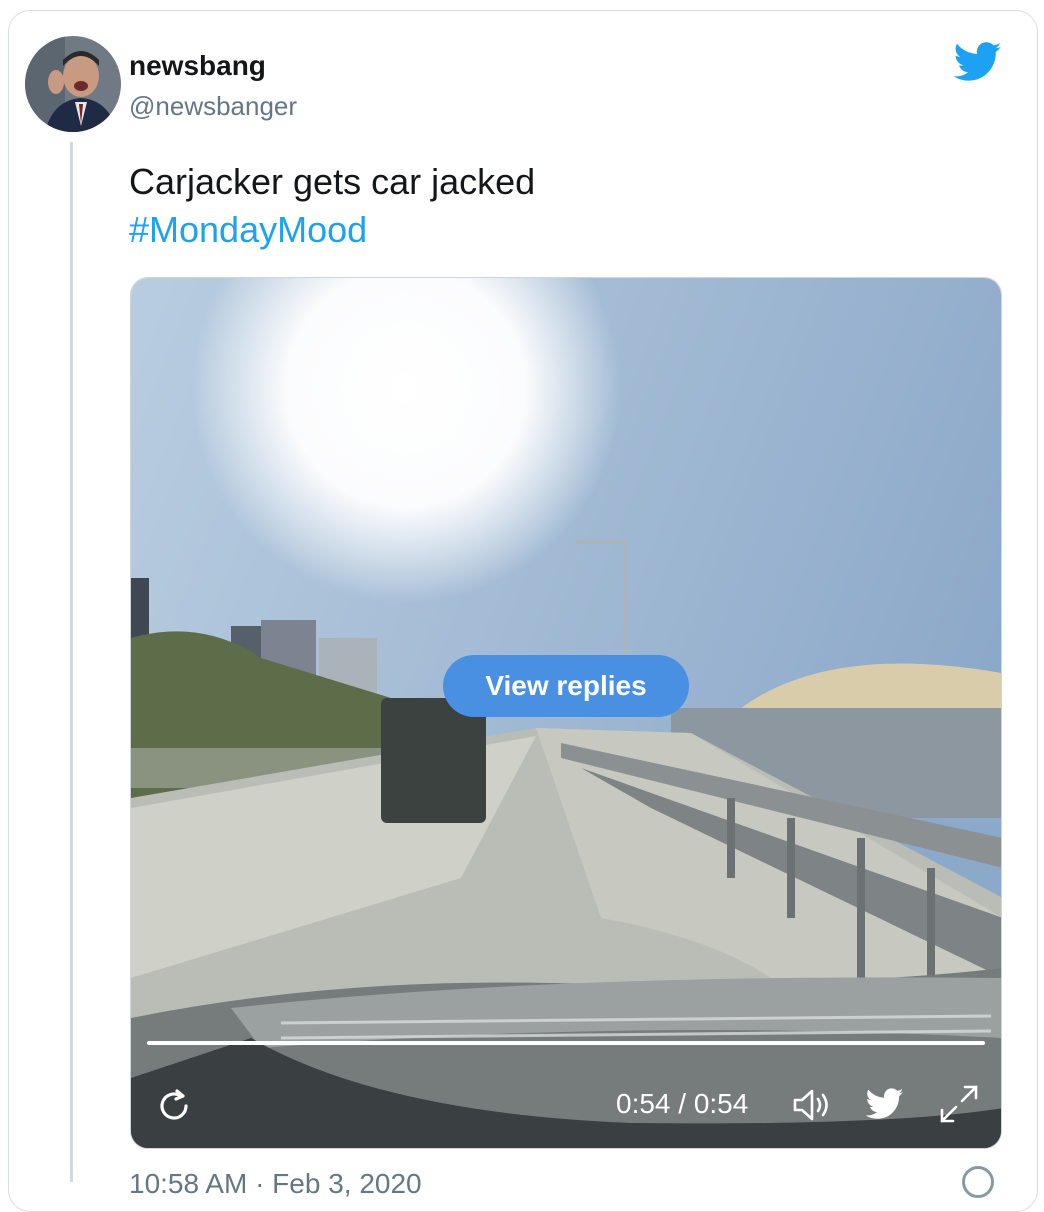  I want to click on volume-icon, so click(814, 1105).